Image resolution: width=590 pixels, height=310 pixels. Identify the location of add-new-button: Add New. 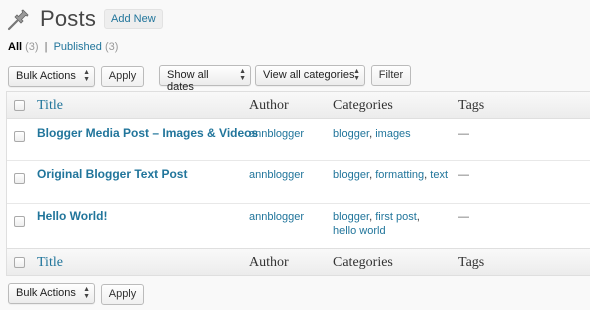
(133, 19).